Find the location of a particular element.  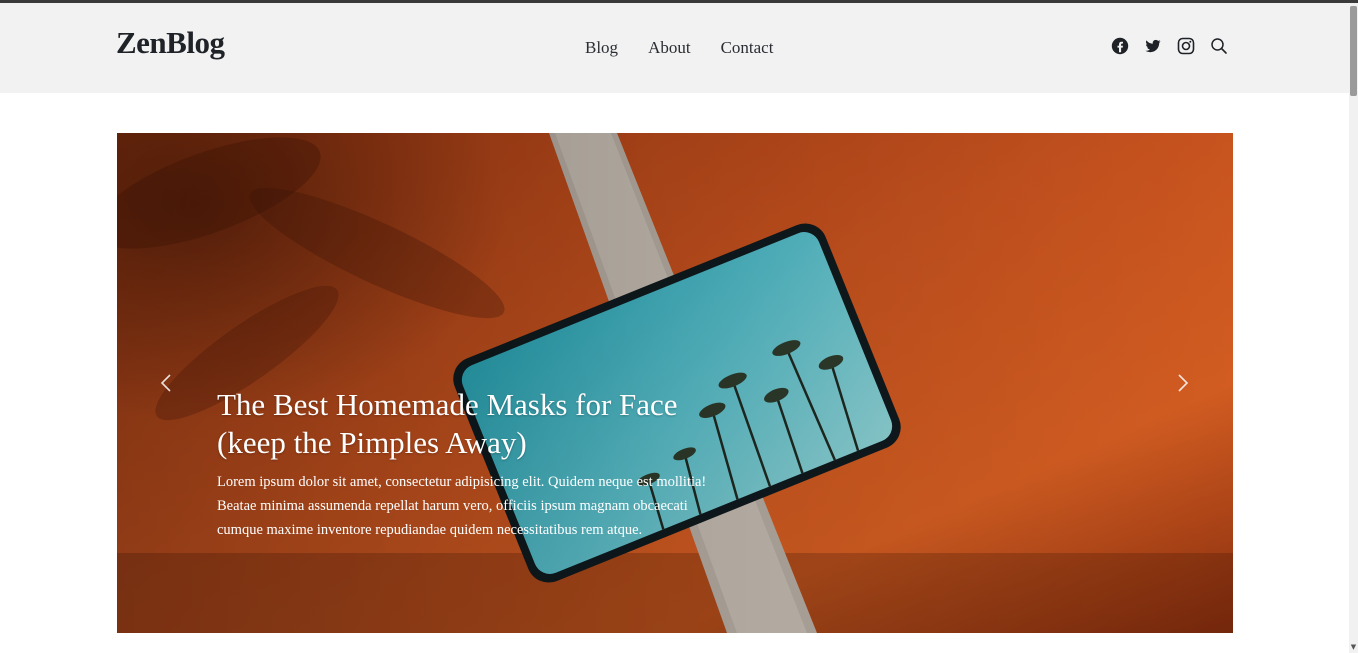

site-header: ZenBlog Blog About Contact is located at coordinates (674, 48).